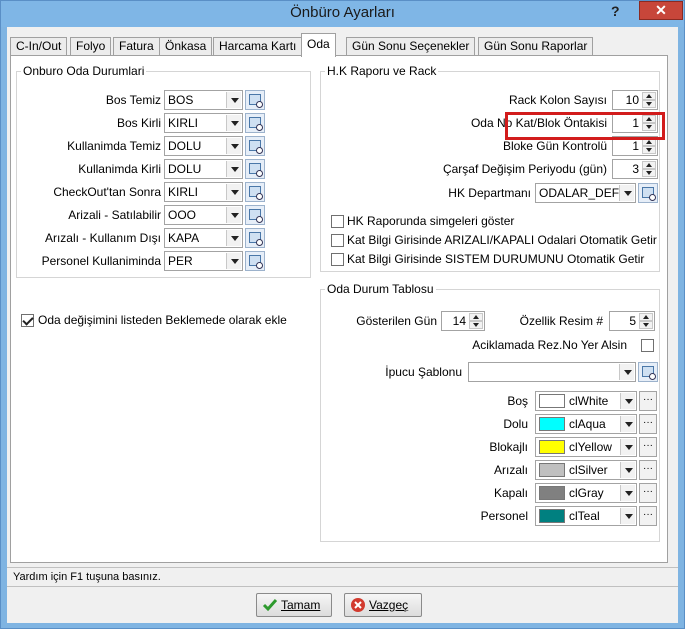  Describe the element at coordinates (258, 46) in the screenshot. I see `tab-harcama-karti: Harcama Kartı` at that location.